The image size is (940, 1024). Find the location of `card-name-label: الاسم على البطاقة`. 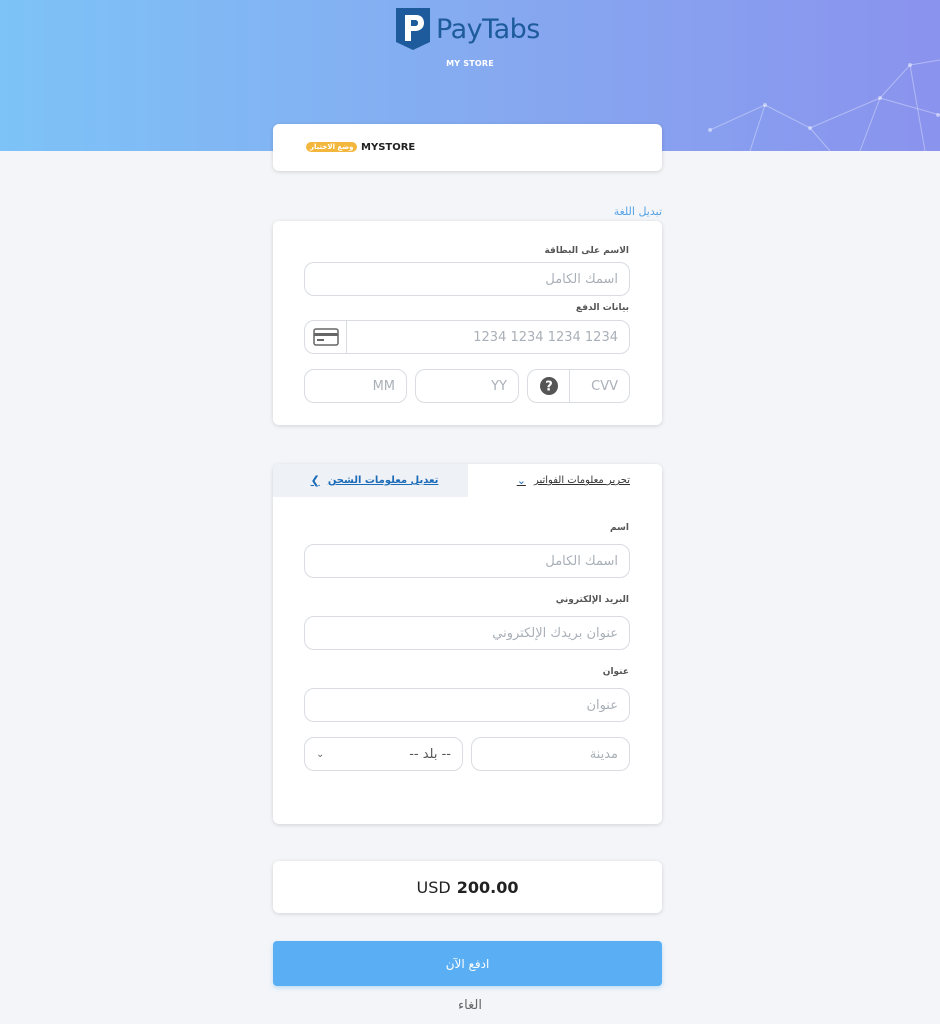

card-name-label: الاسم على البطاقة is located at coordinates (586, 251).